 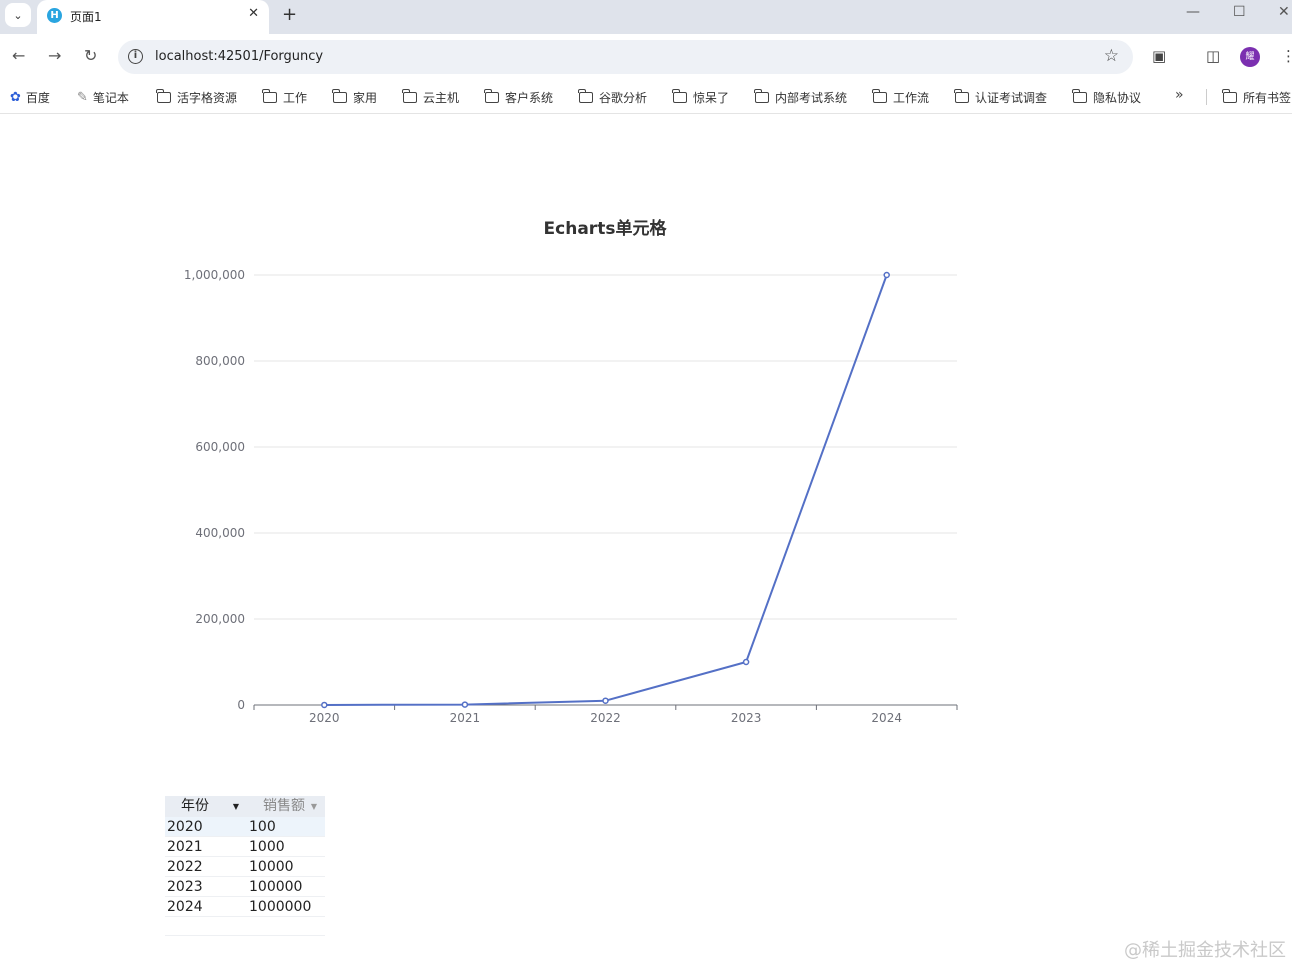 I want to click on info-icon: i, so click(x=135, y=56).